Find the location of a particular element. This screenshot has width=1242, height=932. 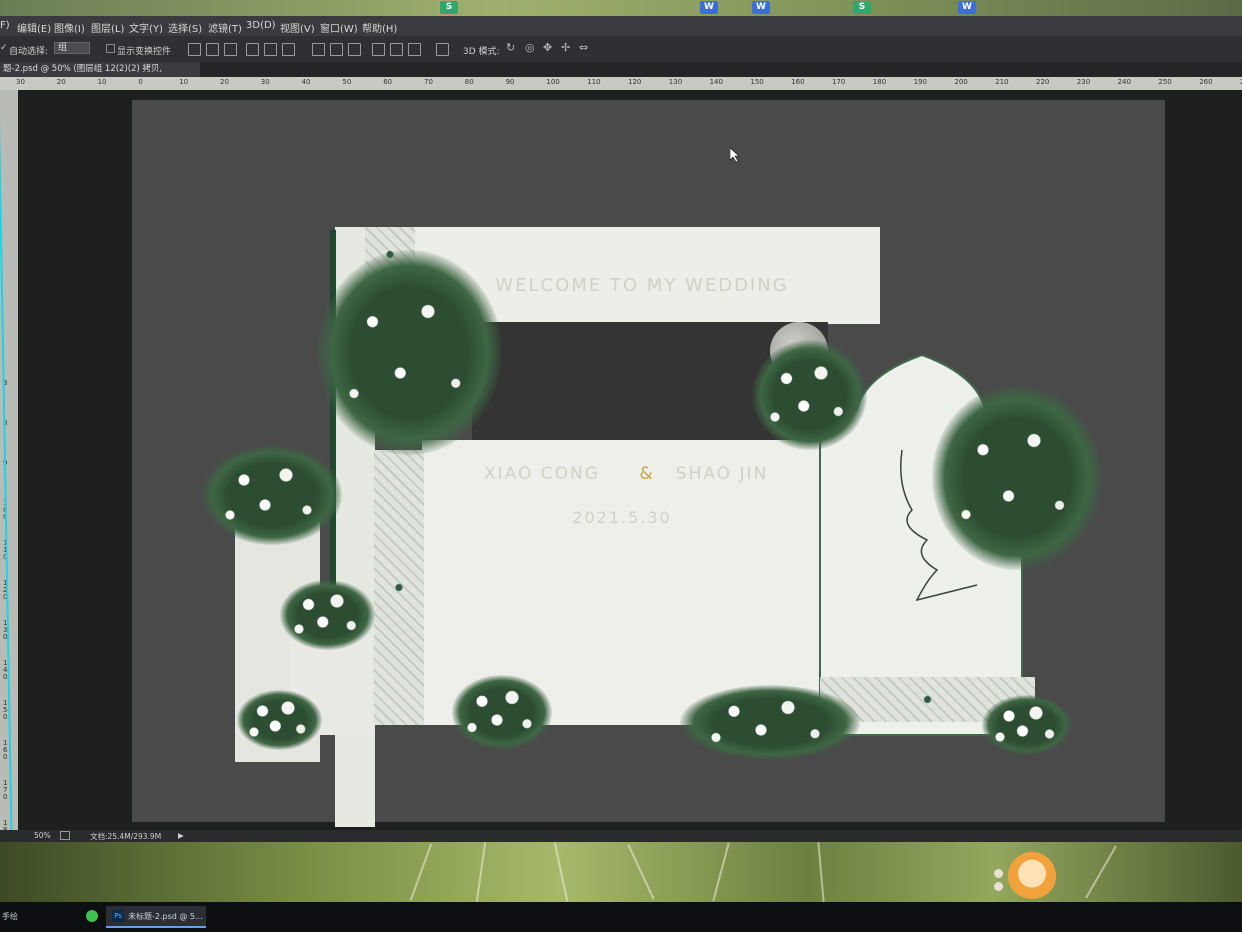

welcome-text: WELCOME TO MY WEDDING is located at coordinates (642, 285).